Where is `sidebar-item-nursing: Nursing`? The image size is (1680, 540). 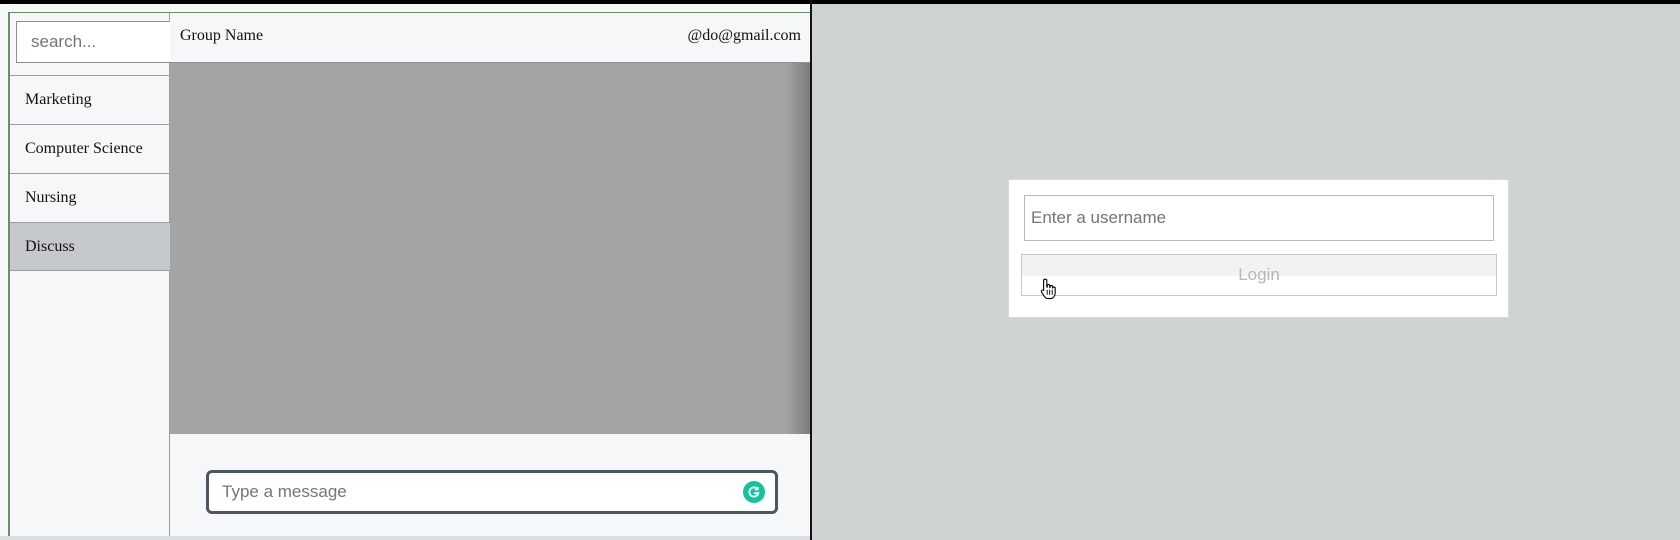
sidebar-item-nursing: Nursing is located at coordinates (90, 197).